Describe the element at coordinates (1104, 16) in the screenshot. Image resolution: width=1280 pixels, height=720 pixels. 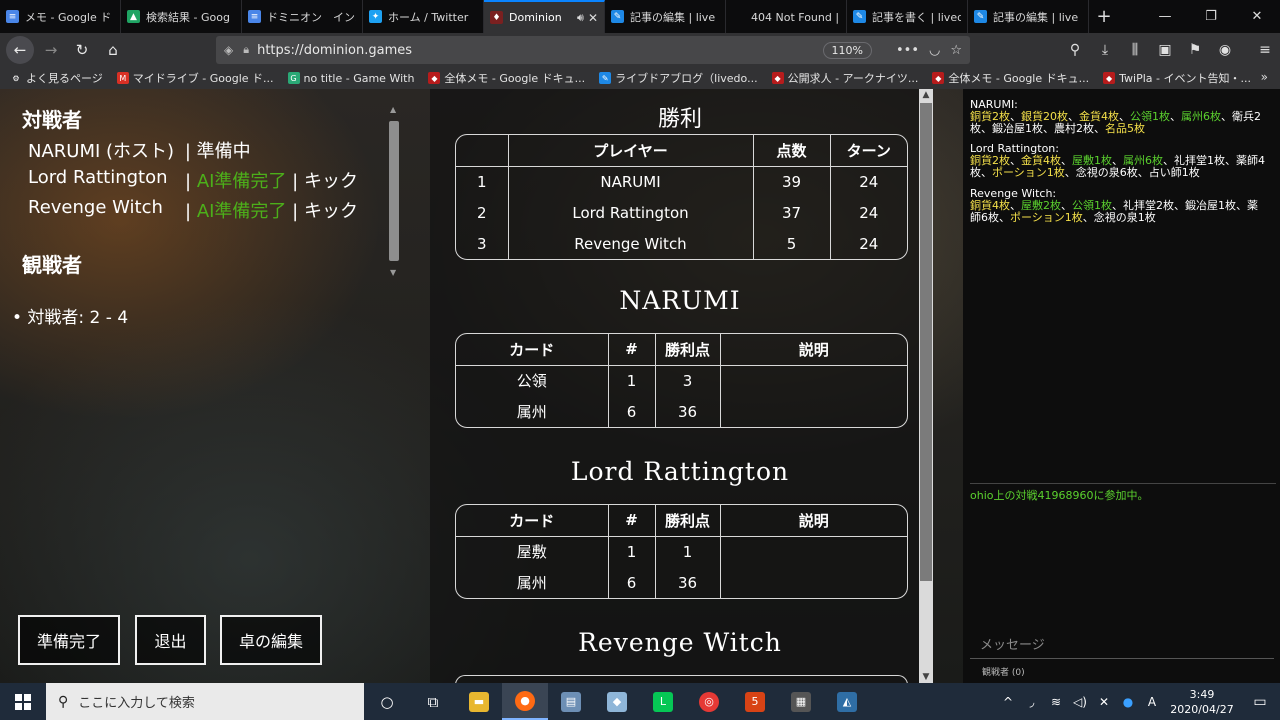
I see `new-tab-button: +` at that location.